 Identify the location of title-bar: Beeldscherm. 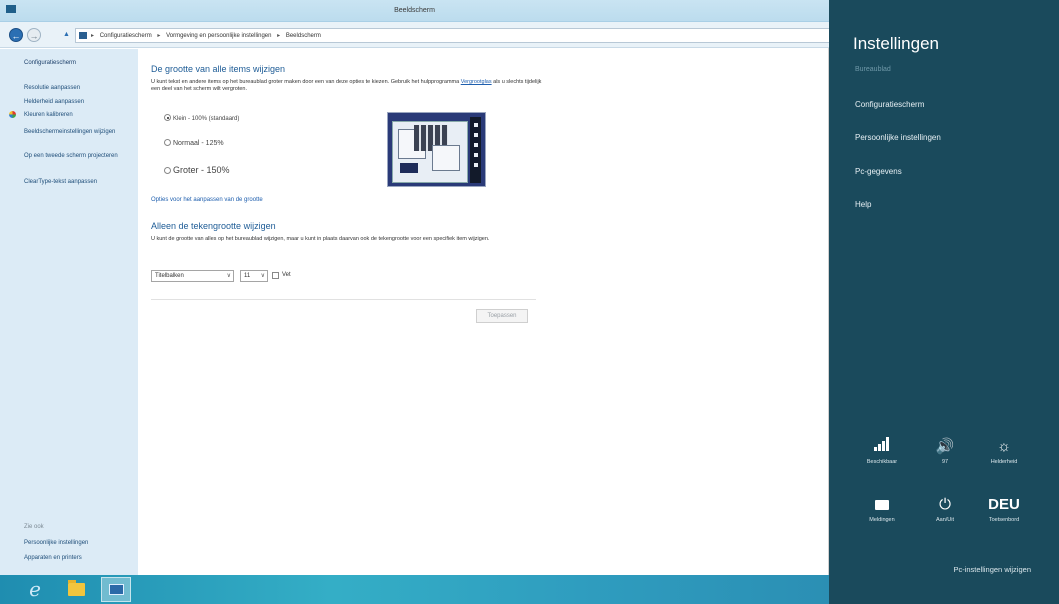
(414, 11).